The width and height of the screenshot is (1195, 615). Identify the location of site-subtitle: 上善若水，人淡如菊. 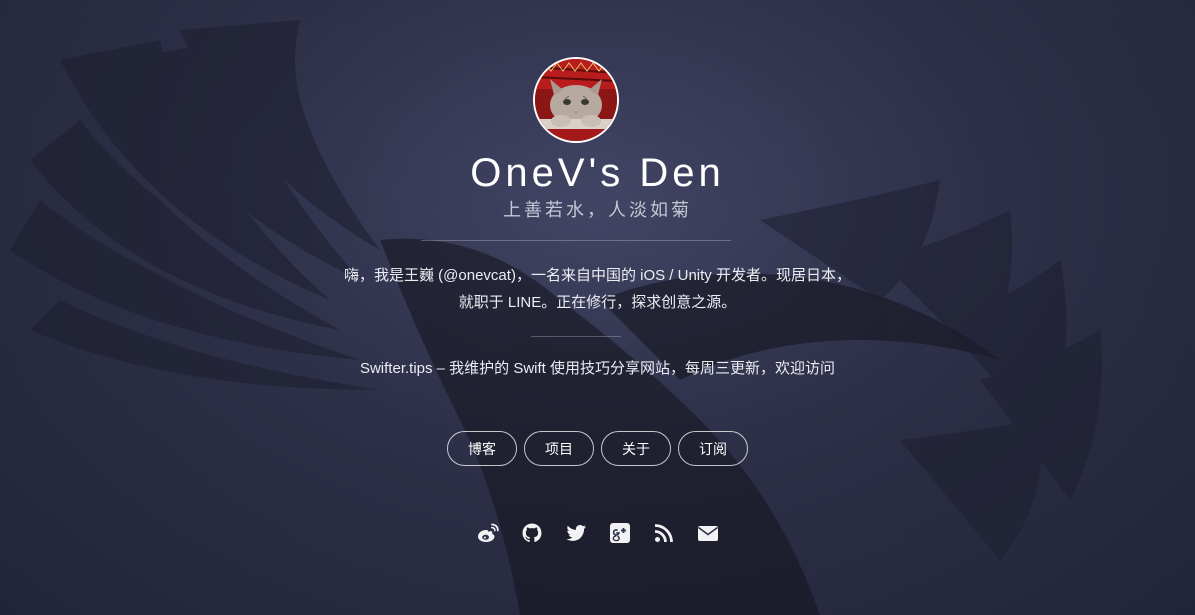
(597, 210).